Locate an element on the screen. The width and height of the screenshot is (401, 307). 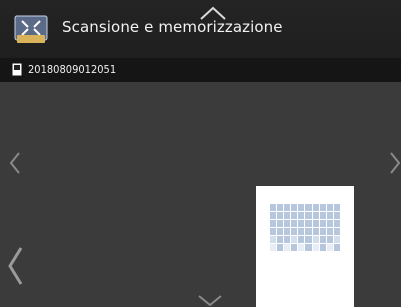
chevron-left-large-icon is located at coordinates (15, 266).